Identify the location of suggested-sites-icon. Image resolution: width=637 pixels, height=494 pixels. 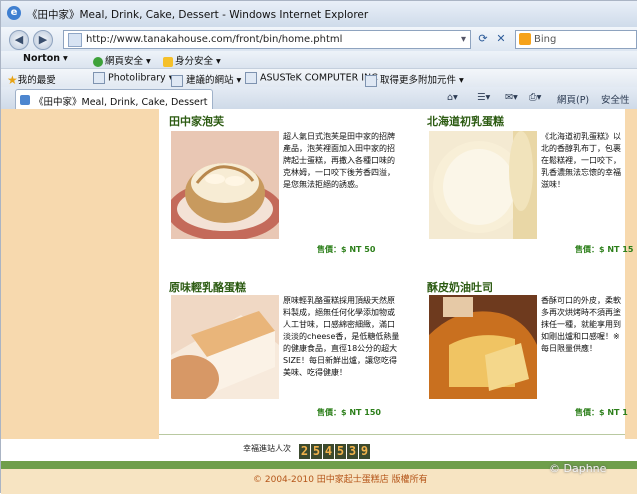
(177, 80).